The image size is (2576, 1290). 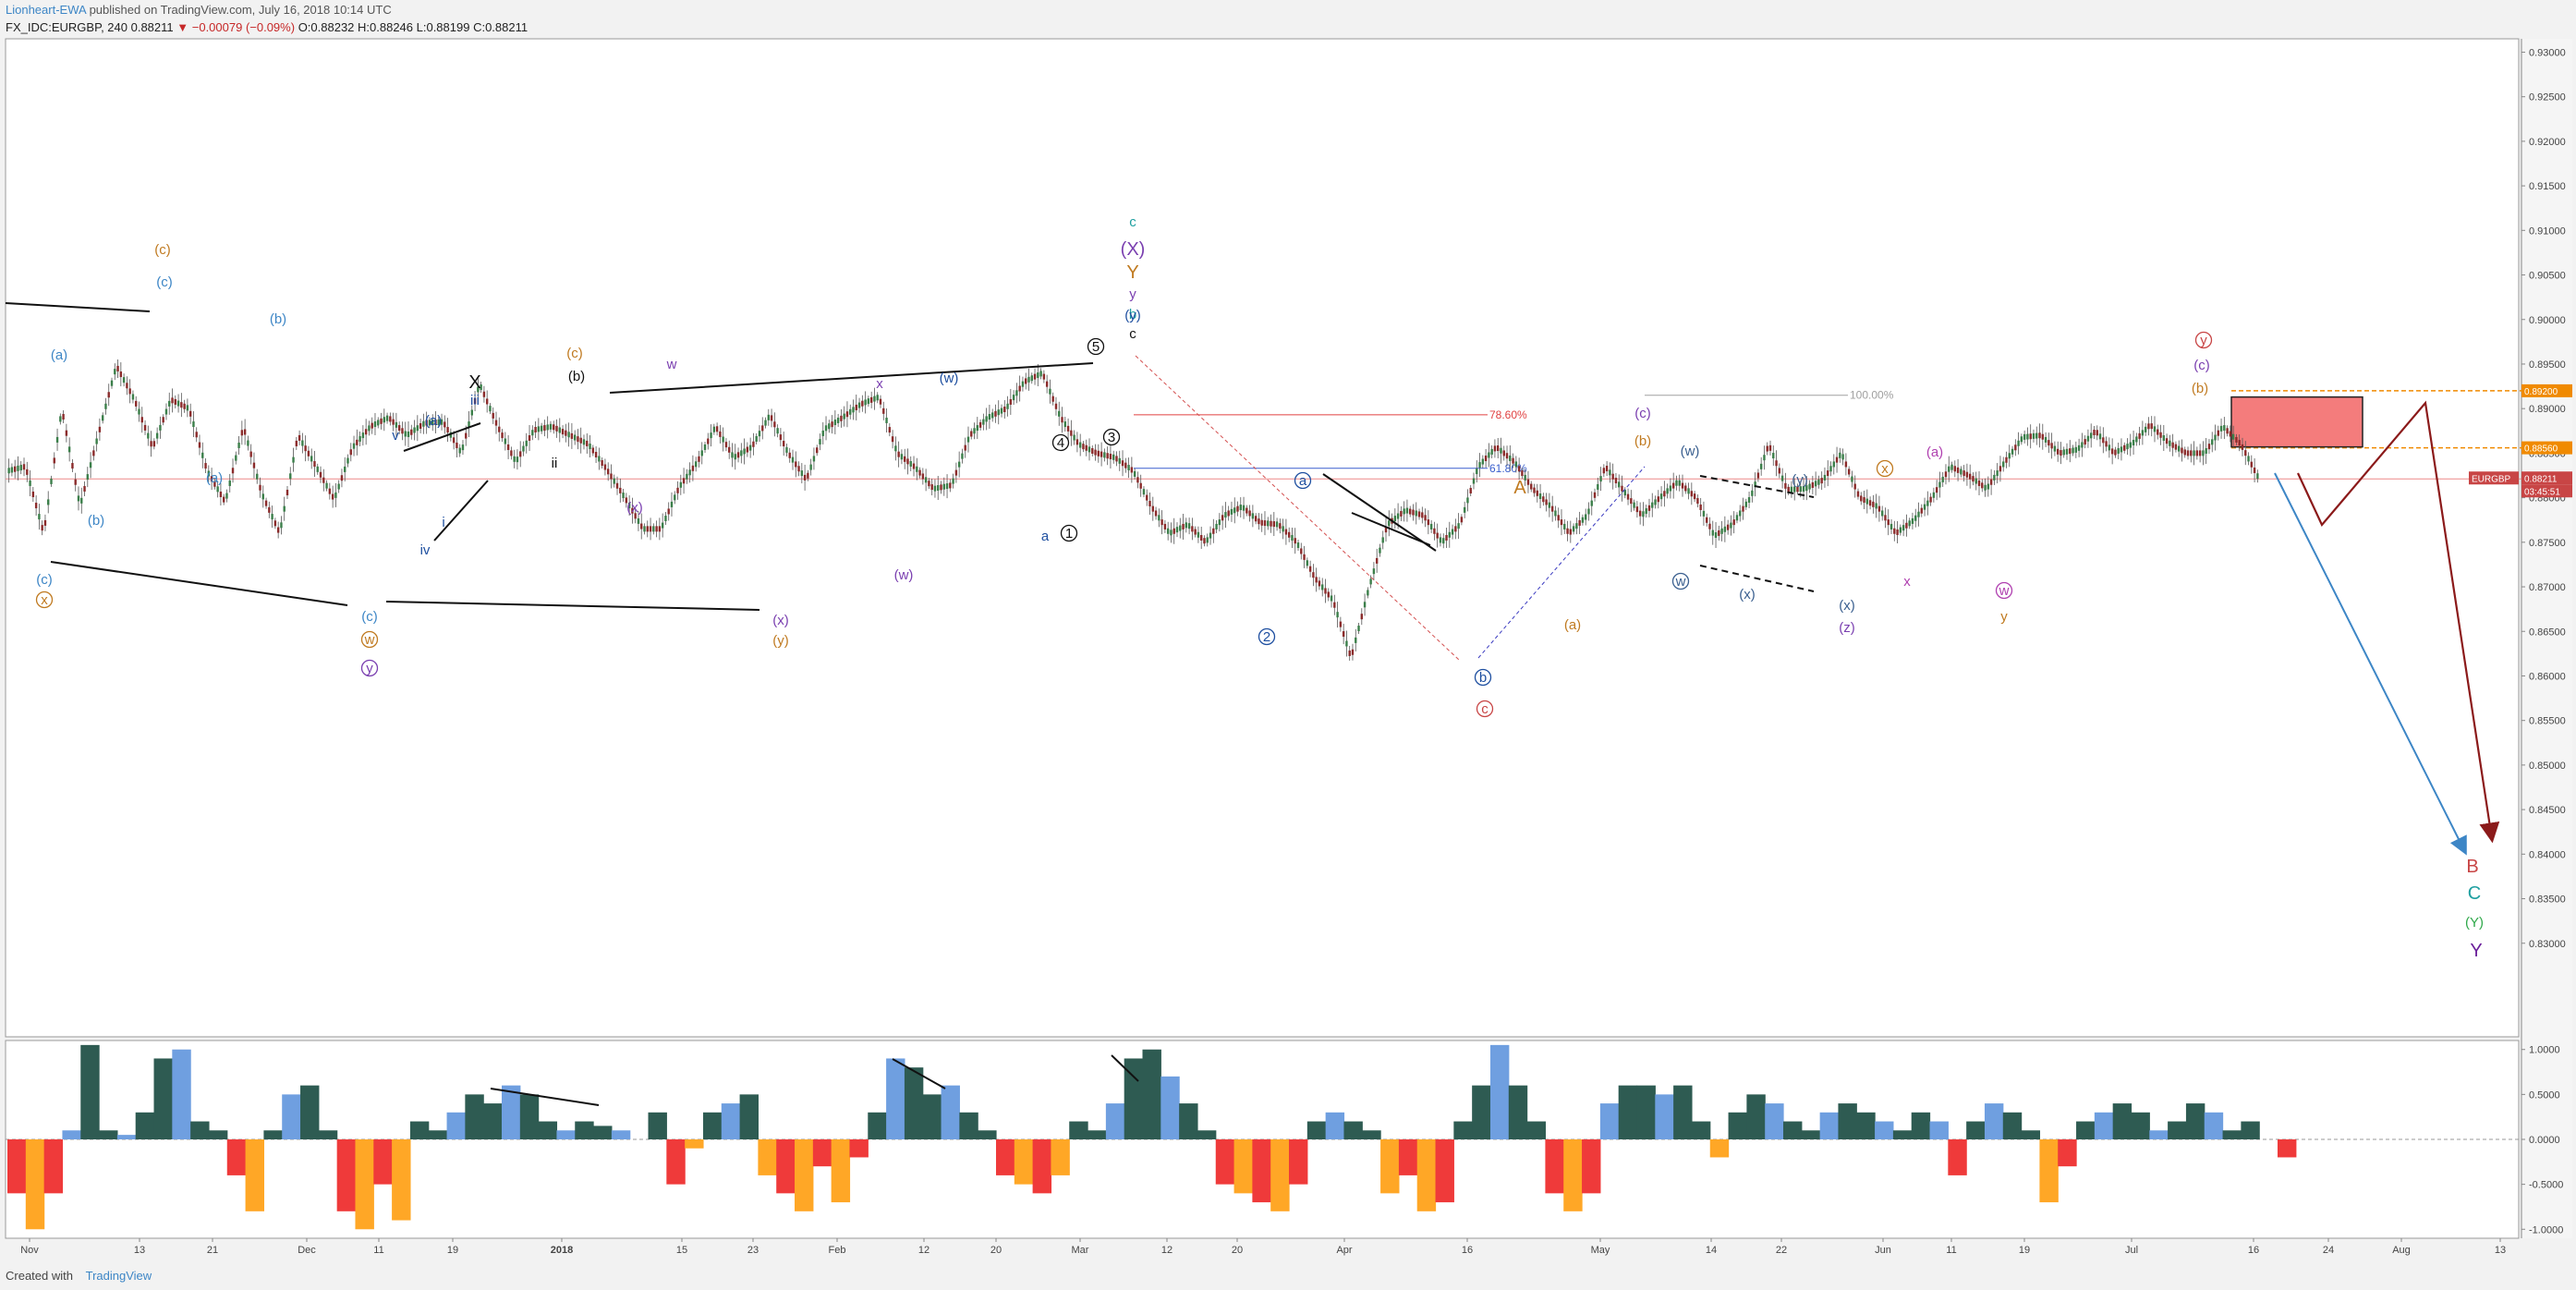 I want to click on y-tick-label: 0.92000, so click(x=2547, y=143).